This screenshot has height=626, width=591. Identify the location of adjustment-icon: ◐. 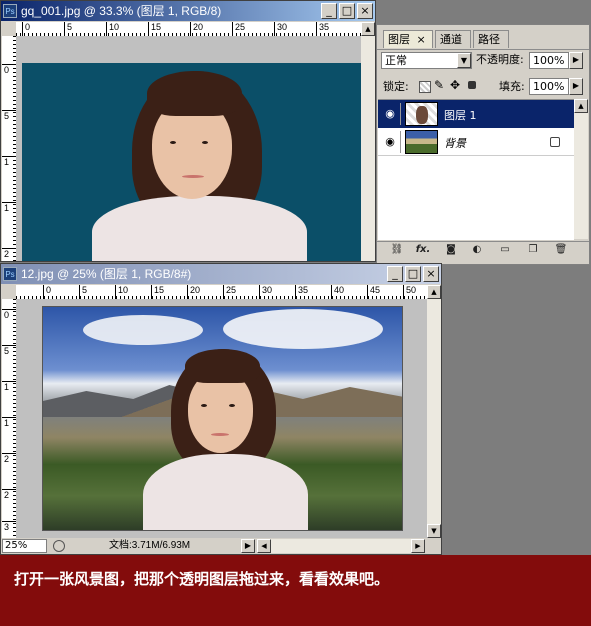
(477, 250).